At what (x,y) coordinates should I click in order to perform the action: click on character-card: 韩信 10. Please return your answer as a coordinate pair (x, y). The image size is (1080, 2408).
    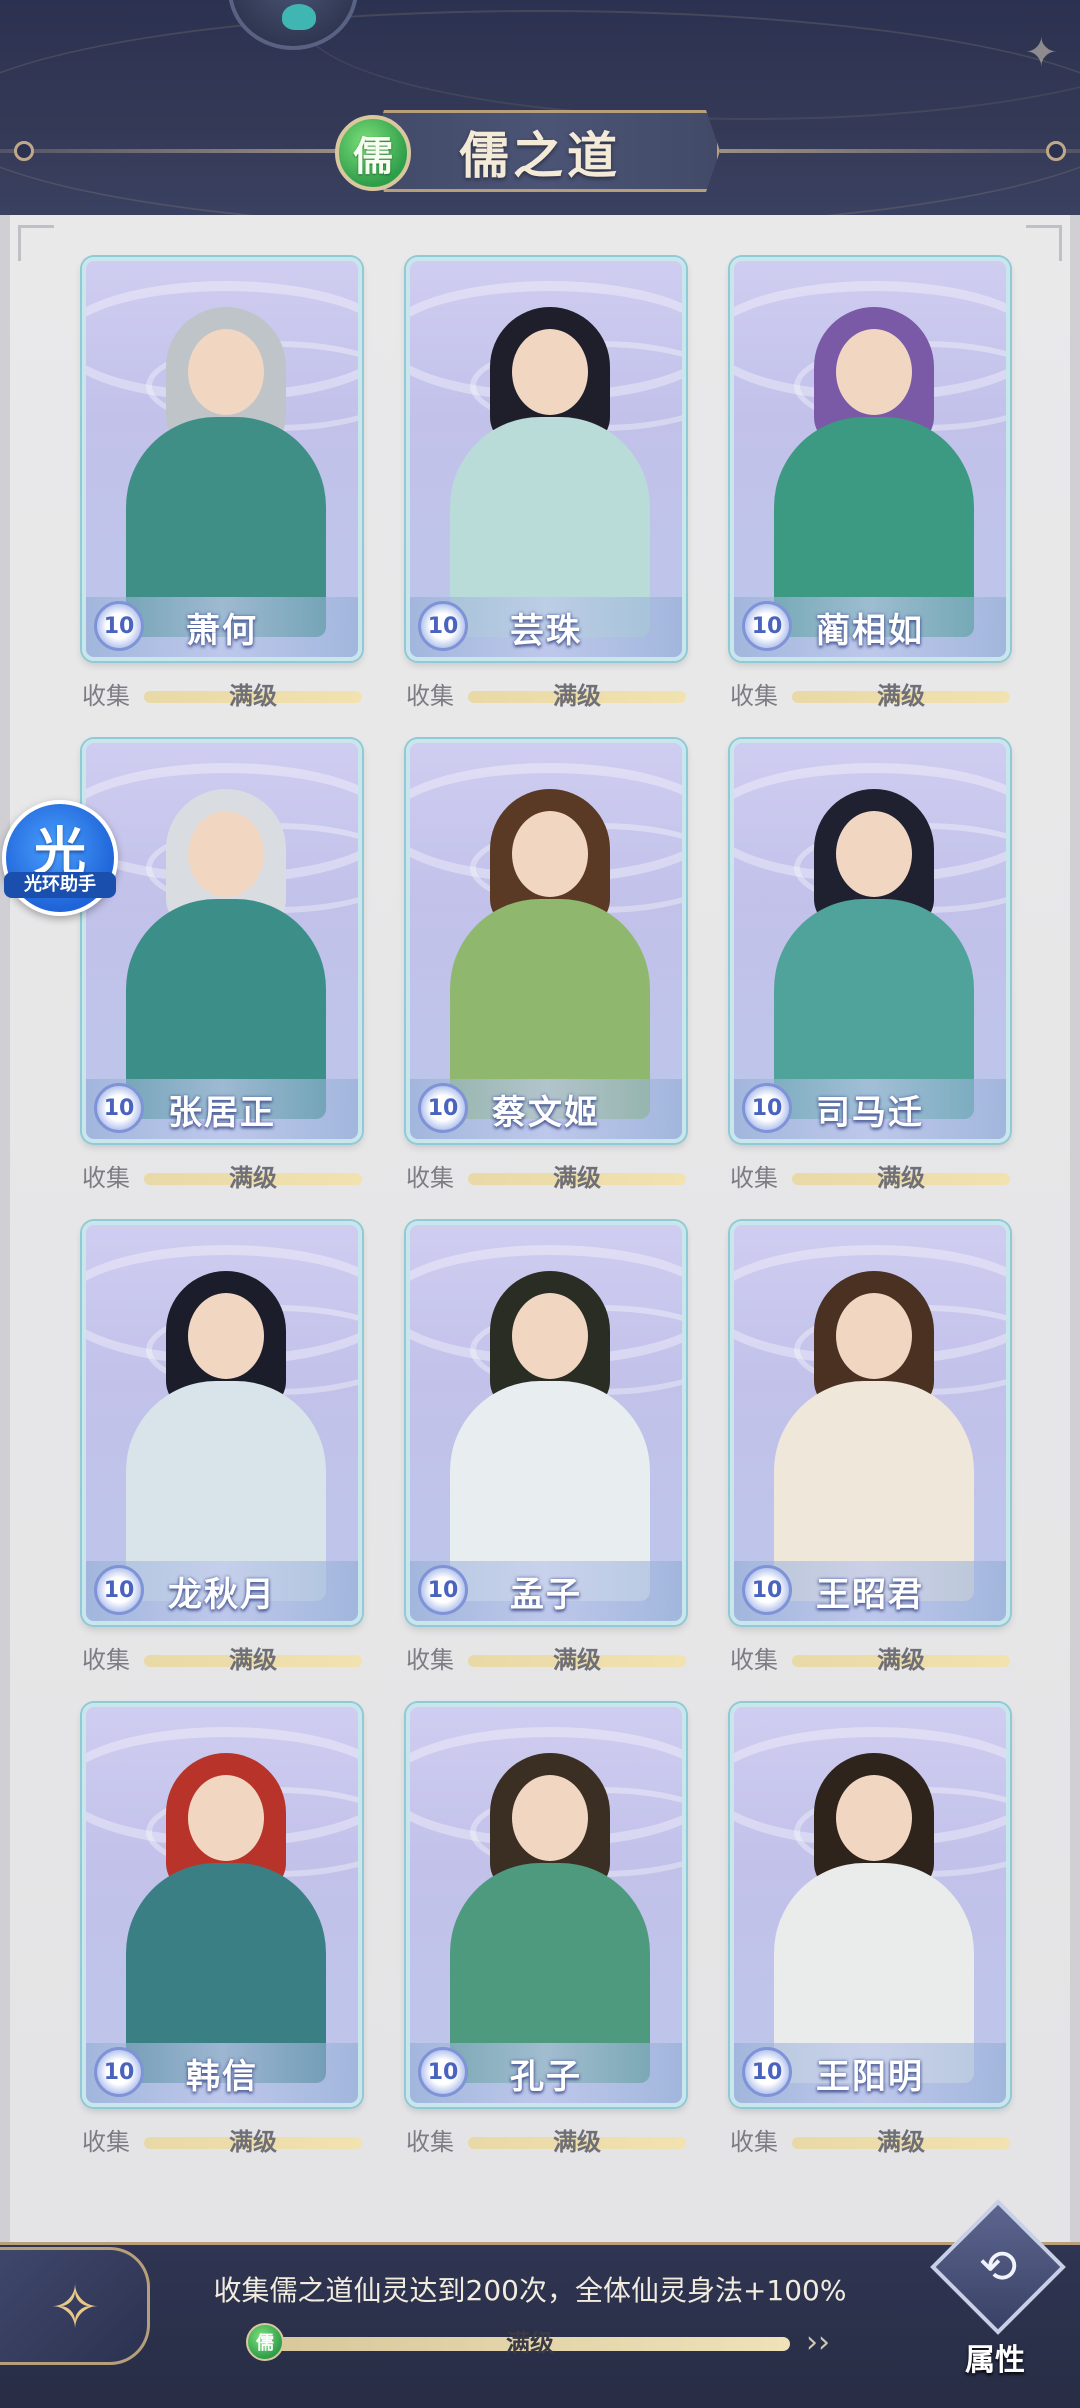
    Looking at the image, I should click on (222, 1905).